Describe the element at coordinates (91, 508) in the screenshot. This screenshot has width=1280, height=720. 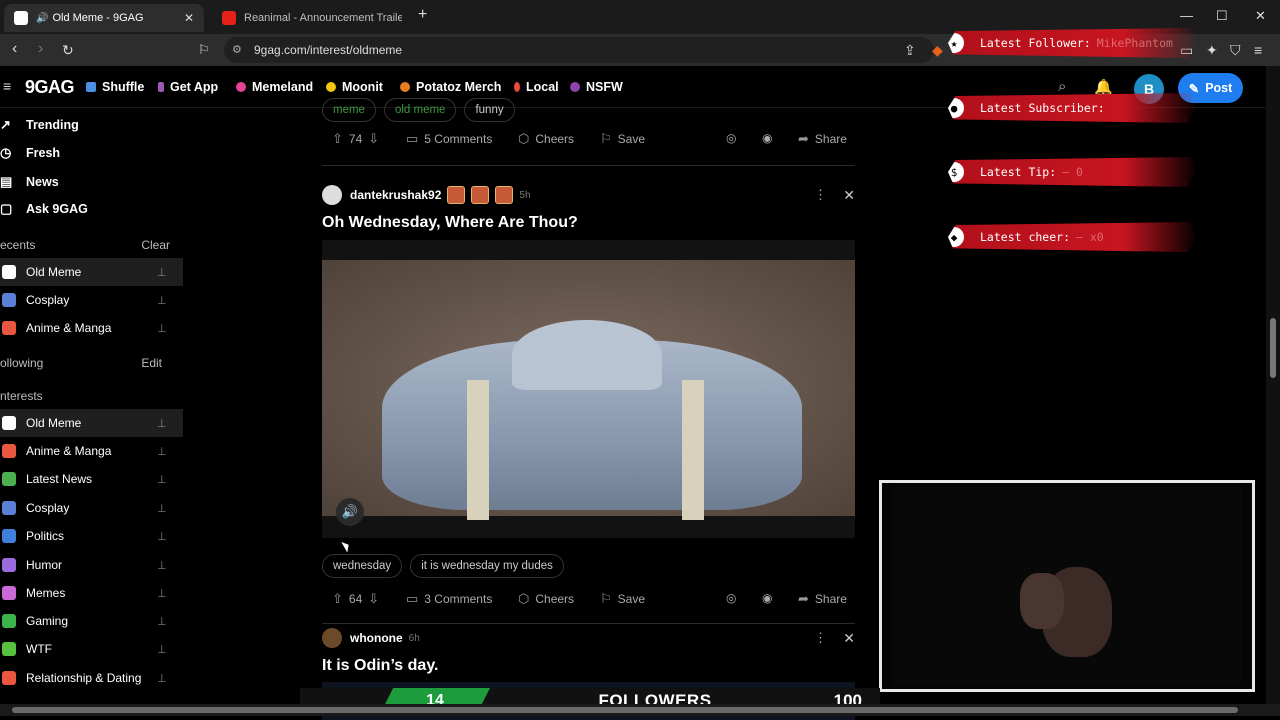
I see `interest-cosplay: Cosplay ⊥` at that location.